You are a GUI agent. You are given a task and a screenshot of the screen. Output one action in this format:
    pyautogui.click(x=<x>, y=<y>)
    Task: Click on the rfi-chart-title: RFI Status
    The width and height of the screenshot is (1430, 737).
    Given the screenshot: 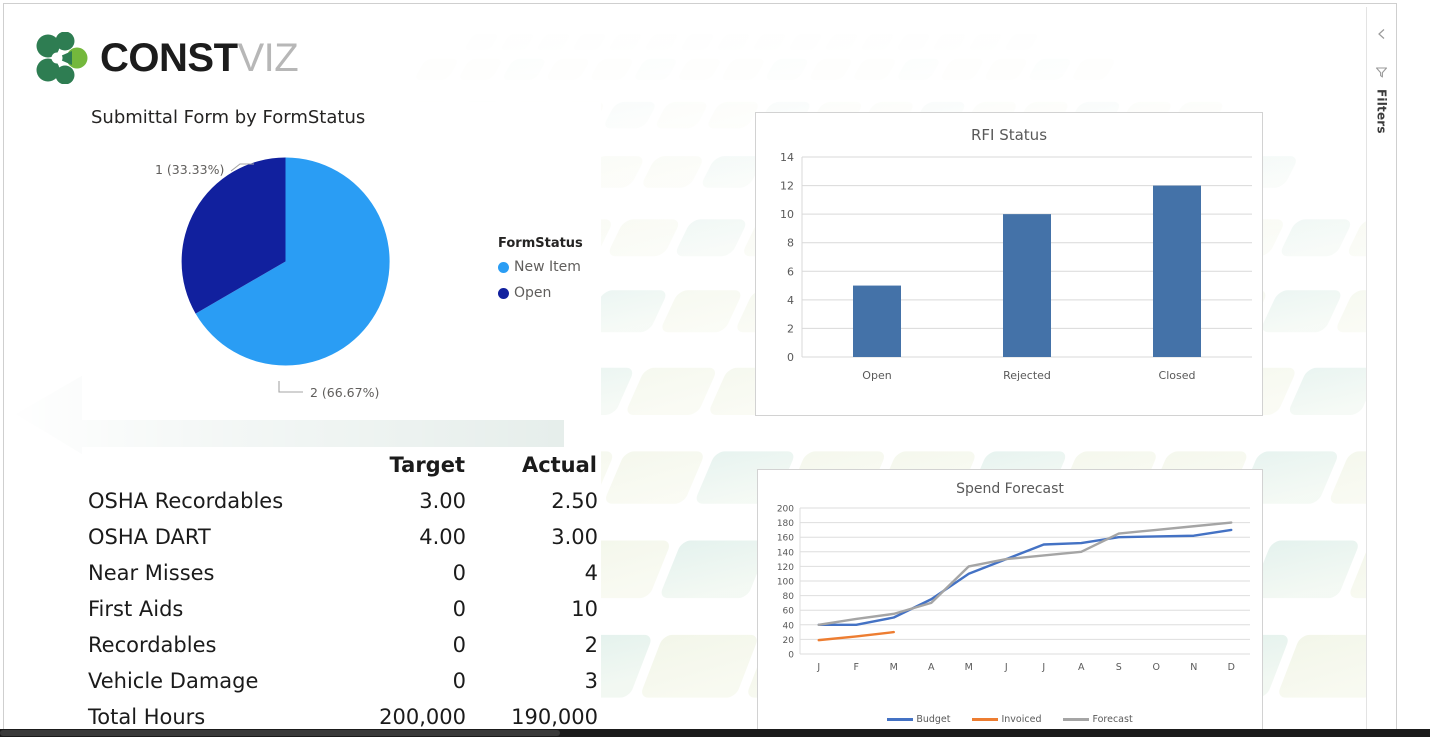 What is the action you would take?
    pyautogui.click(x=1009, y=135)
    